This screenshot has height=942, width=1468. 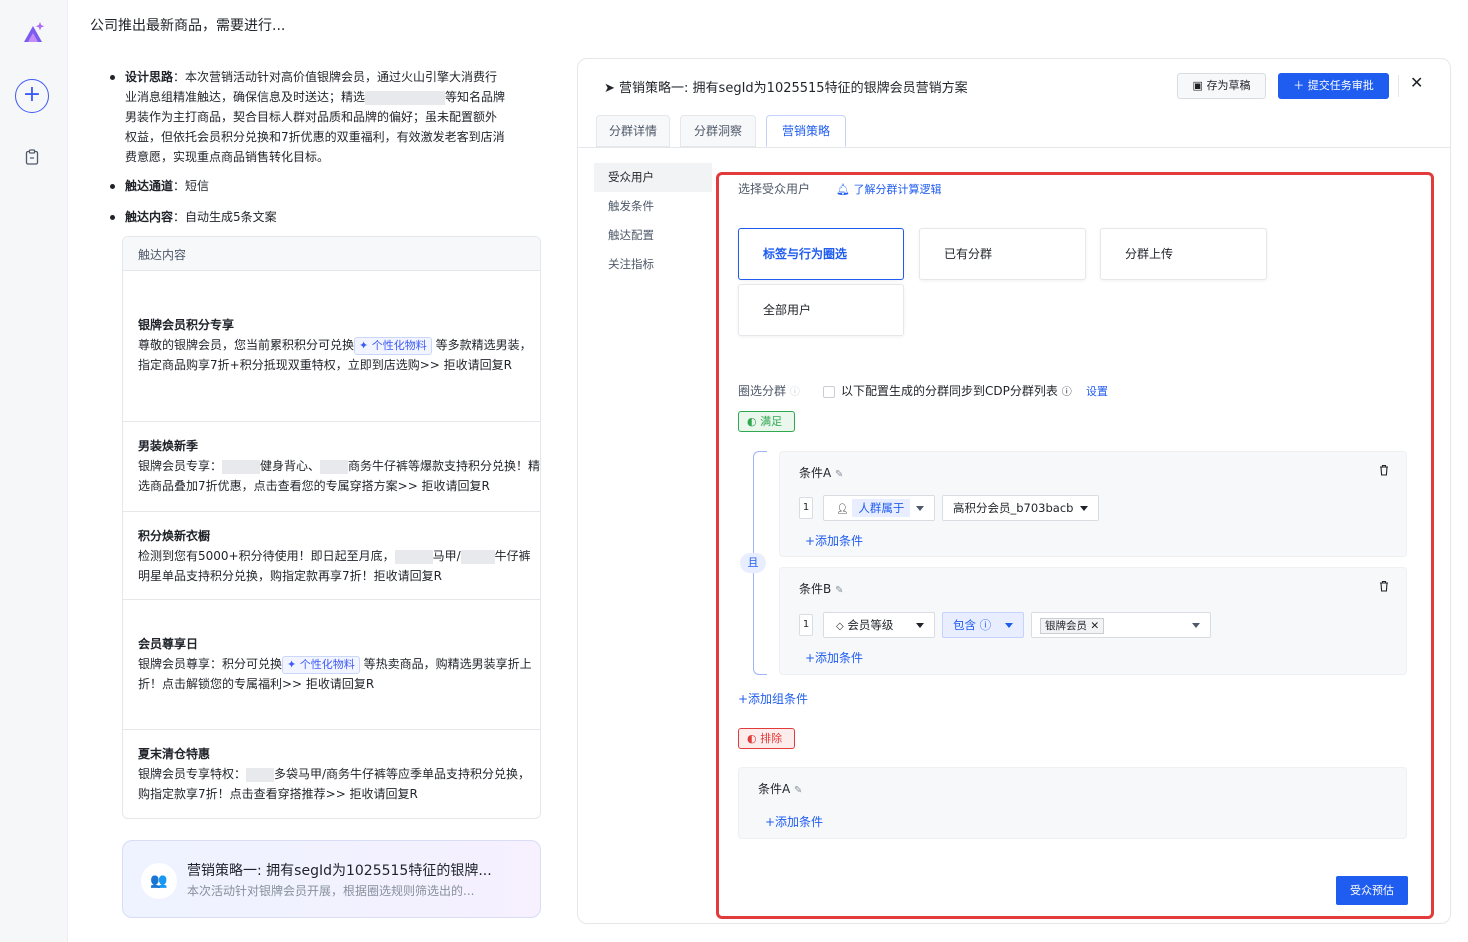 I want to click on question-icon: ⓘ, so click(x=1066, y=392).